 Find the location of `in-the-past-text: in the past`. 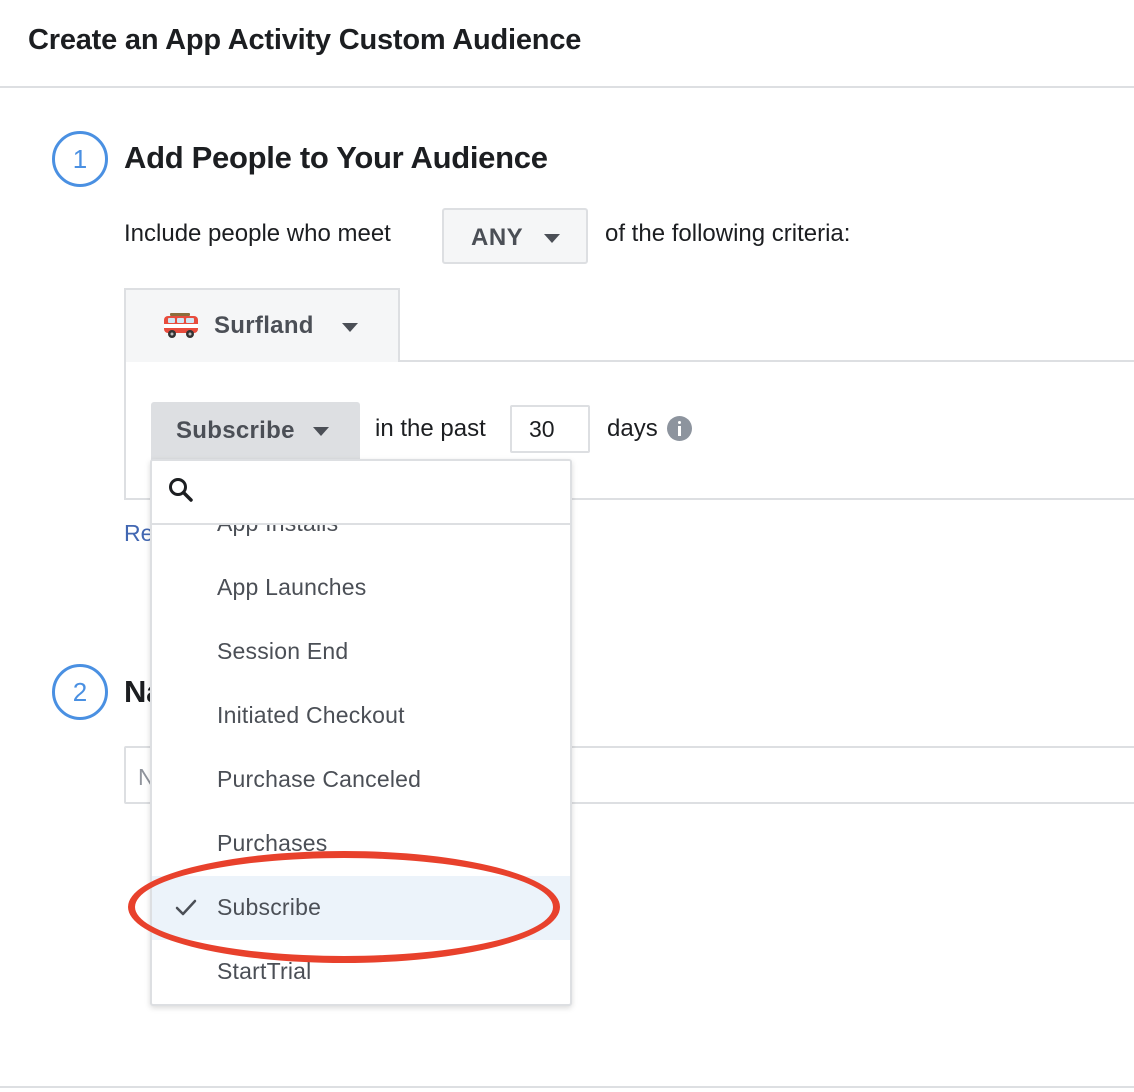

in-the-past-text: in the past is located at coordinates (430, 428).